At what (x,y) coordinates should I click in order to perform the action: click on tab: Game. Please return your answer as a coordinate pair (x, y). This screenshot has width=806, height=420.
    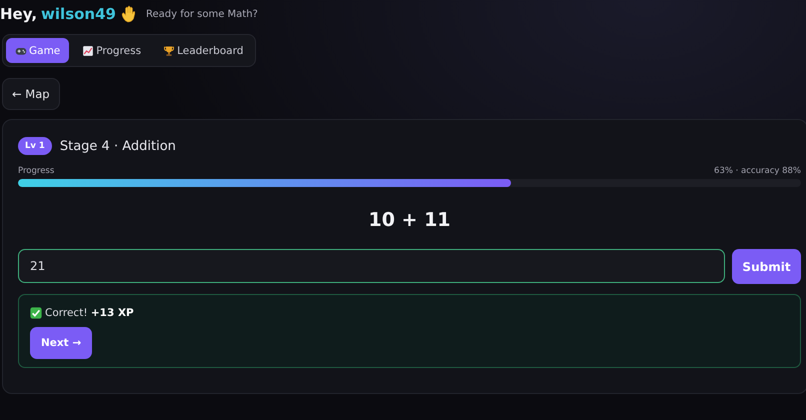
    Looking at the image, I should click on (38, 50).